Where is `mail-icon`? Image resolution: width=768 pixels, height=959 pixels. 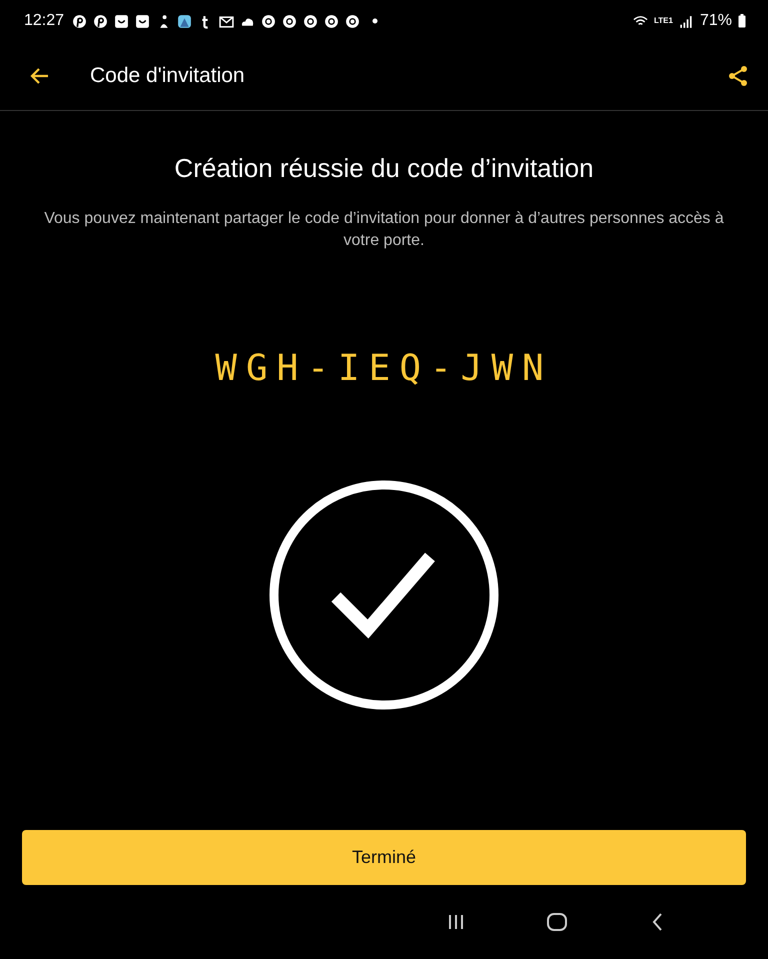
mail-icon is located at coordinates (226, 21).